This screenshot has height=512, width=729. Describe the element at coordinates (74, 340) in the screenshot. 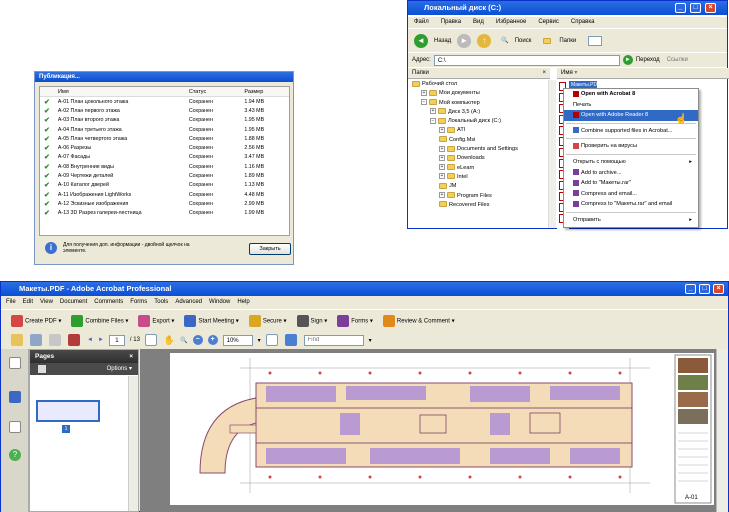

I see `camera-icon` at that location.